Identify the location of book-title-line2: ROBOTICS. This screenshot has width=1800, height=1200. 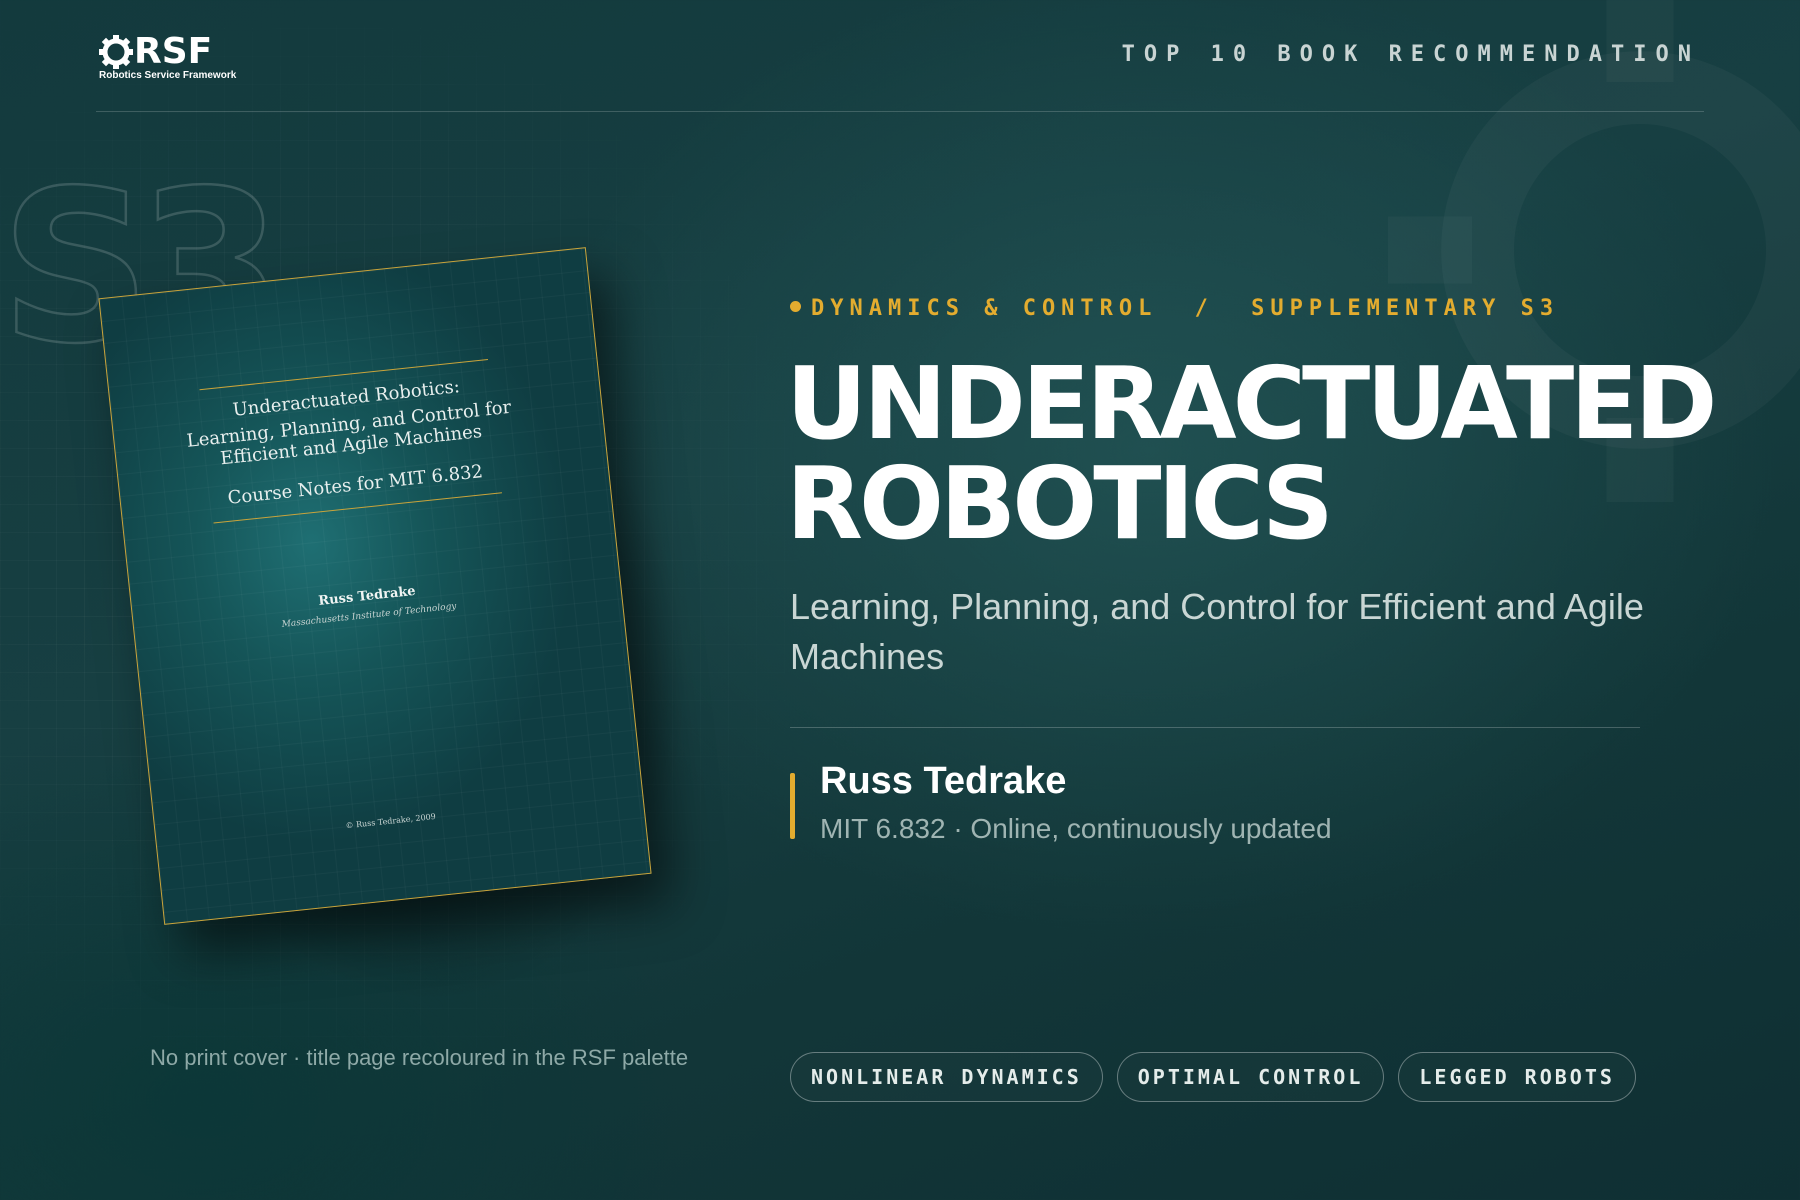
(1060, 503).